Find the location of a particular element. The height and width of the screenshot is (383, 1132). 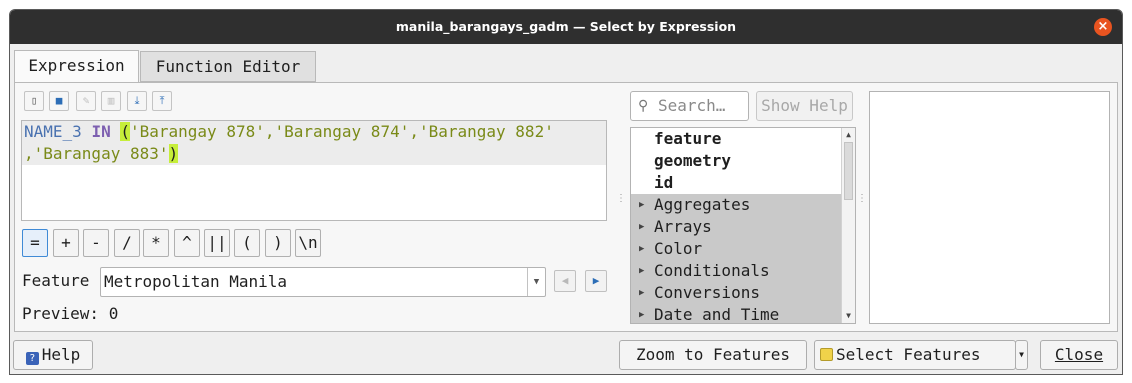

operator-power-button: ^ is located at coordinates (187, 243).